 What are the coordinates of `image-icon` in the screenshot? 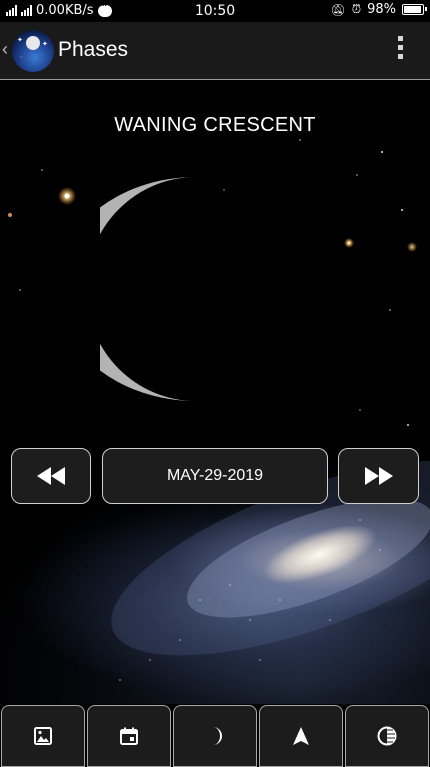 It's located at (43, 736).